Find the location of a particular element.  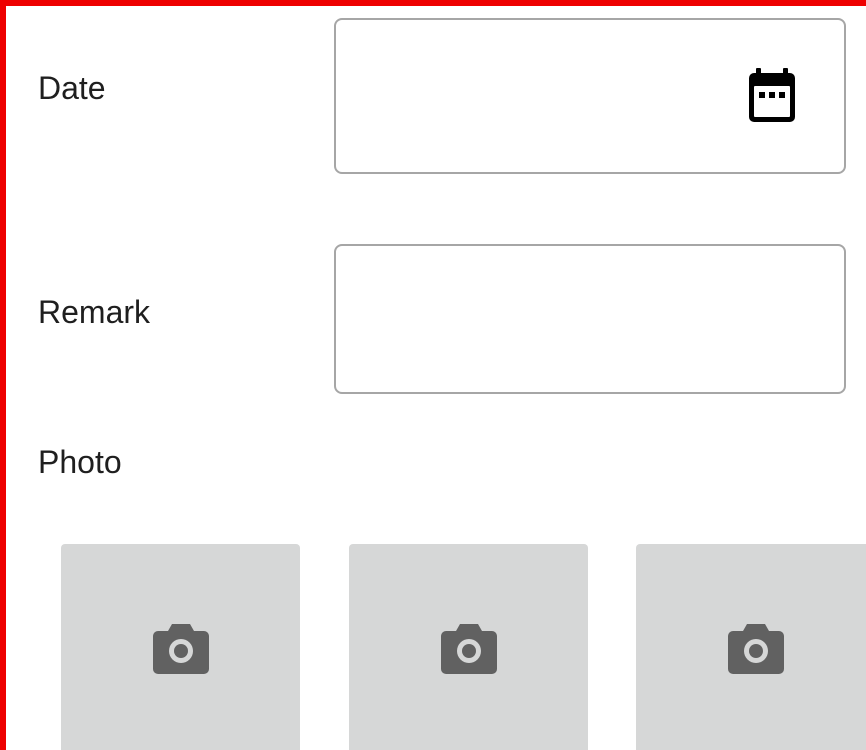

remark-field is located at coordinates (590, 319).